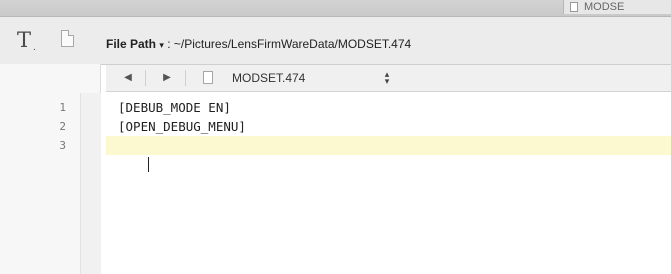 This screenshot has width=671, height=274. I want to click on file-stepper: ▴ ▾, so click(387, 78).